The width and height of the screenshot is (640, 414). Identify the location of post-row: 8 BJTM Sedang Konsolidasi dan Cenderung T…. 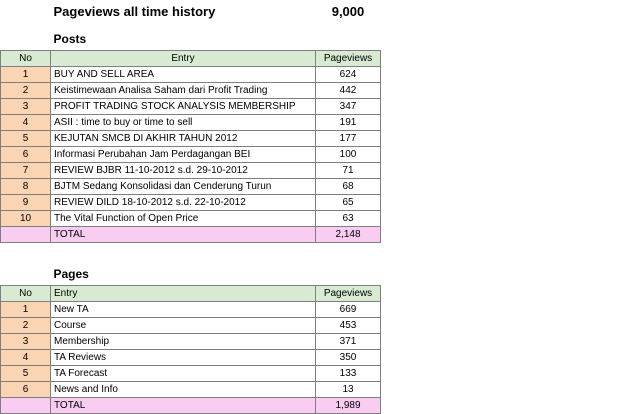
(190, 186).